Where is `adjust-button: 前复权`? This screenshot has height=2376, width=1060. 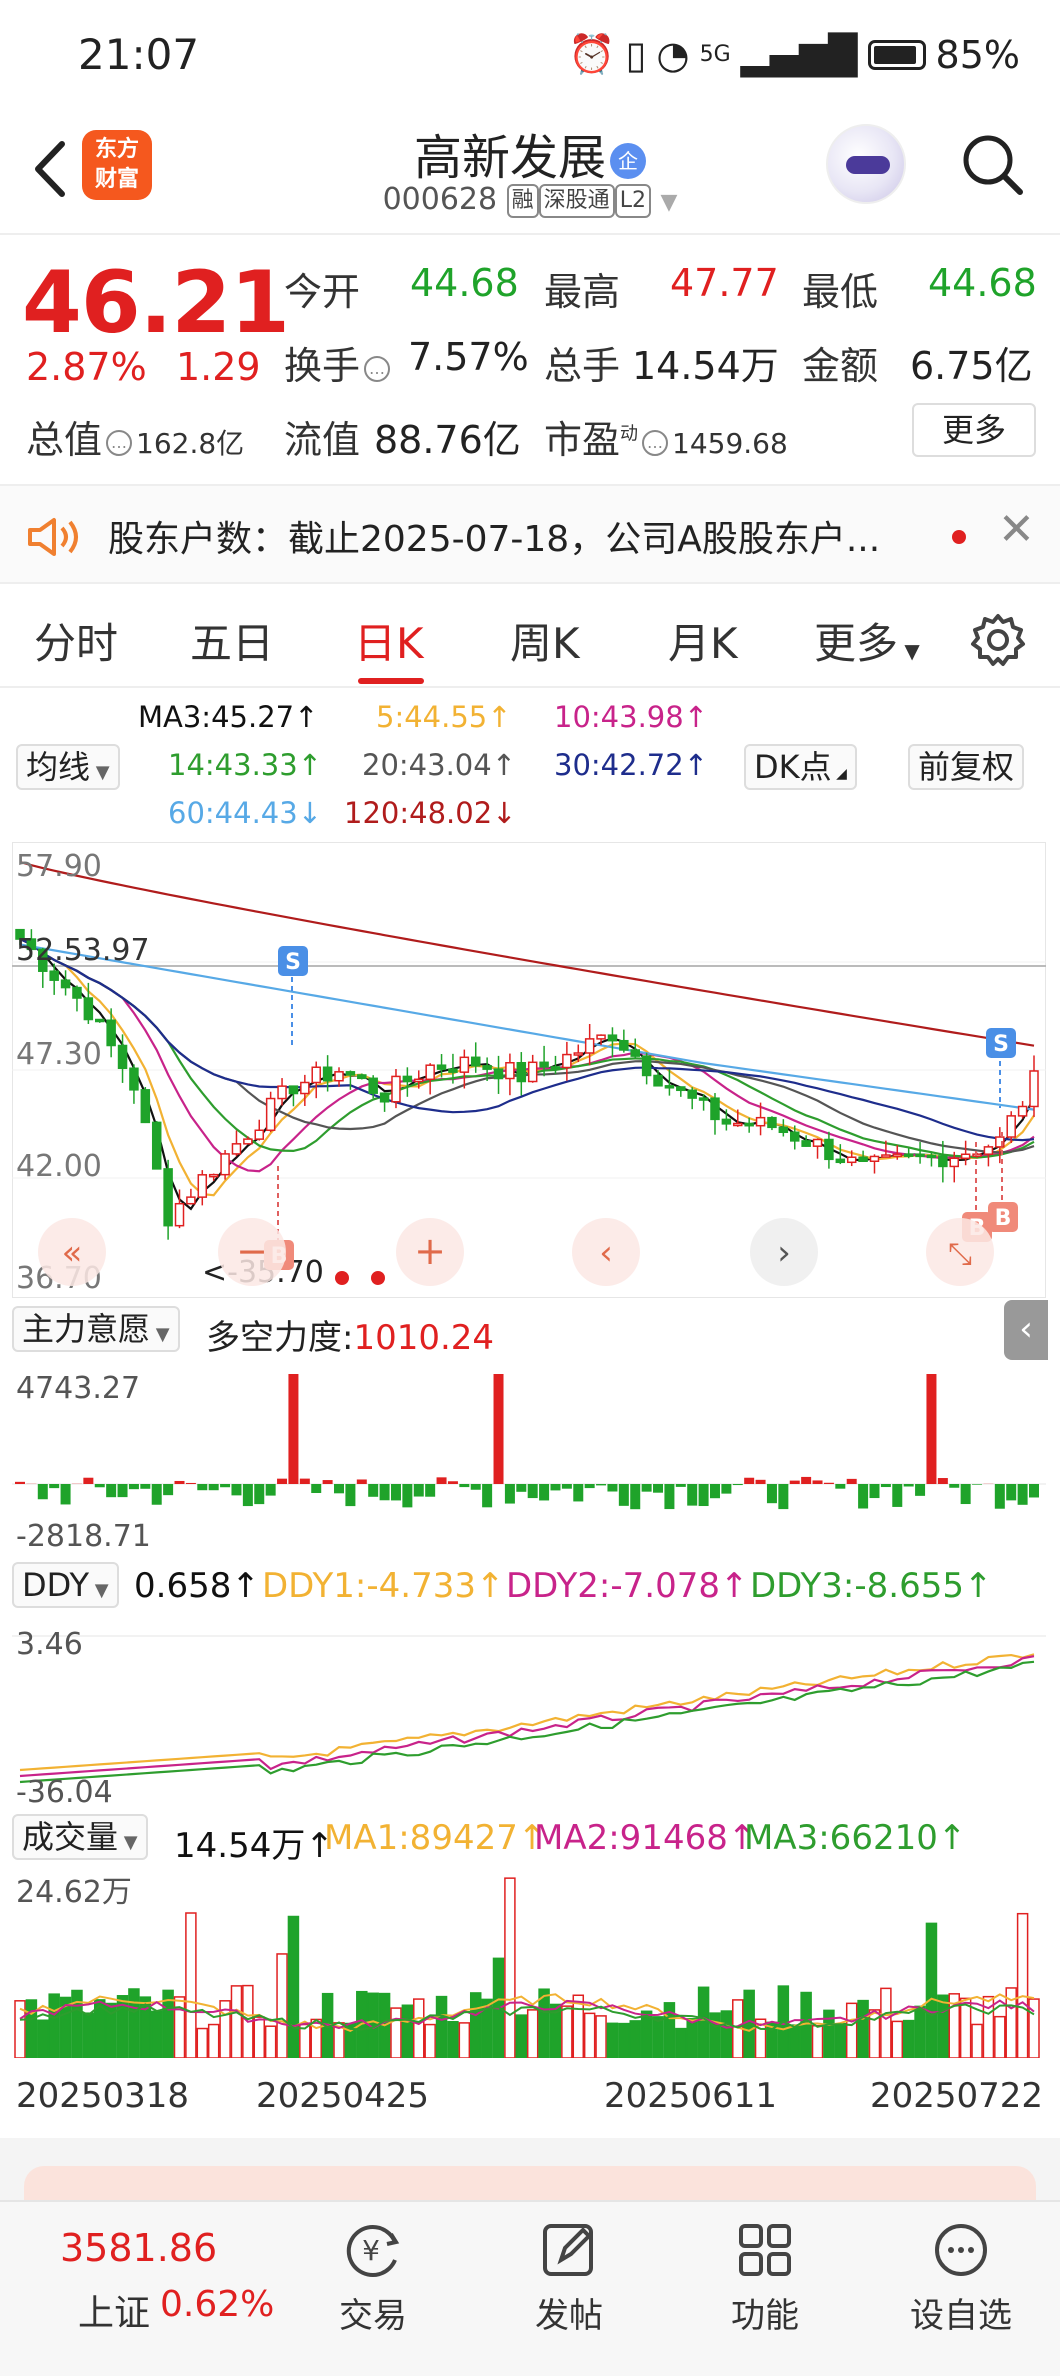 adjust-button: 前复权 is located at coordinates (966, 767).